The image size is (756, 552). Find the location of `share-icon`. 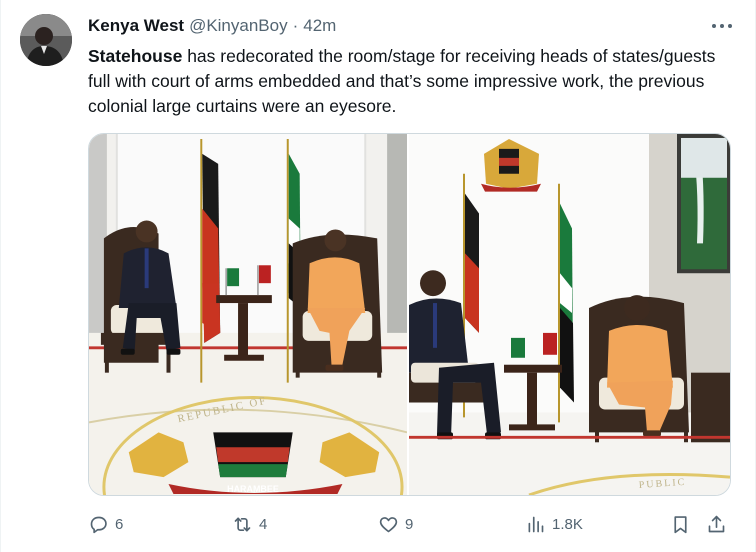

share-icon is located at coordinates (716, 523).